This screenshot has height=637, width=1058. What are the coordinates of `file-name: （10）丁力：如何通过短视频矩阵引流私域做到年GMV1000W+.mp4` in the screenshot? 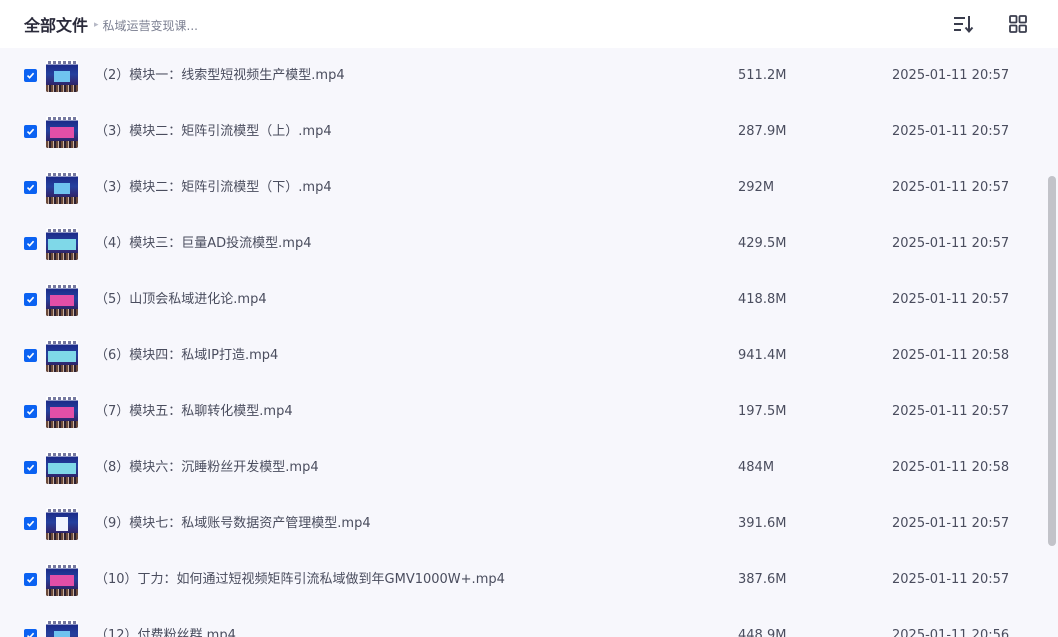 It's located at (300, 580).